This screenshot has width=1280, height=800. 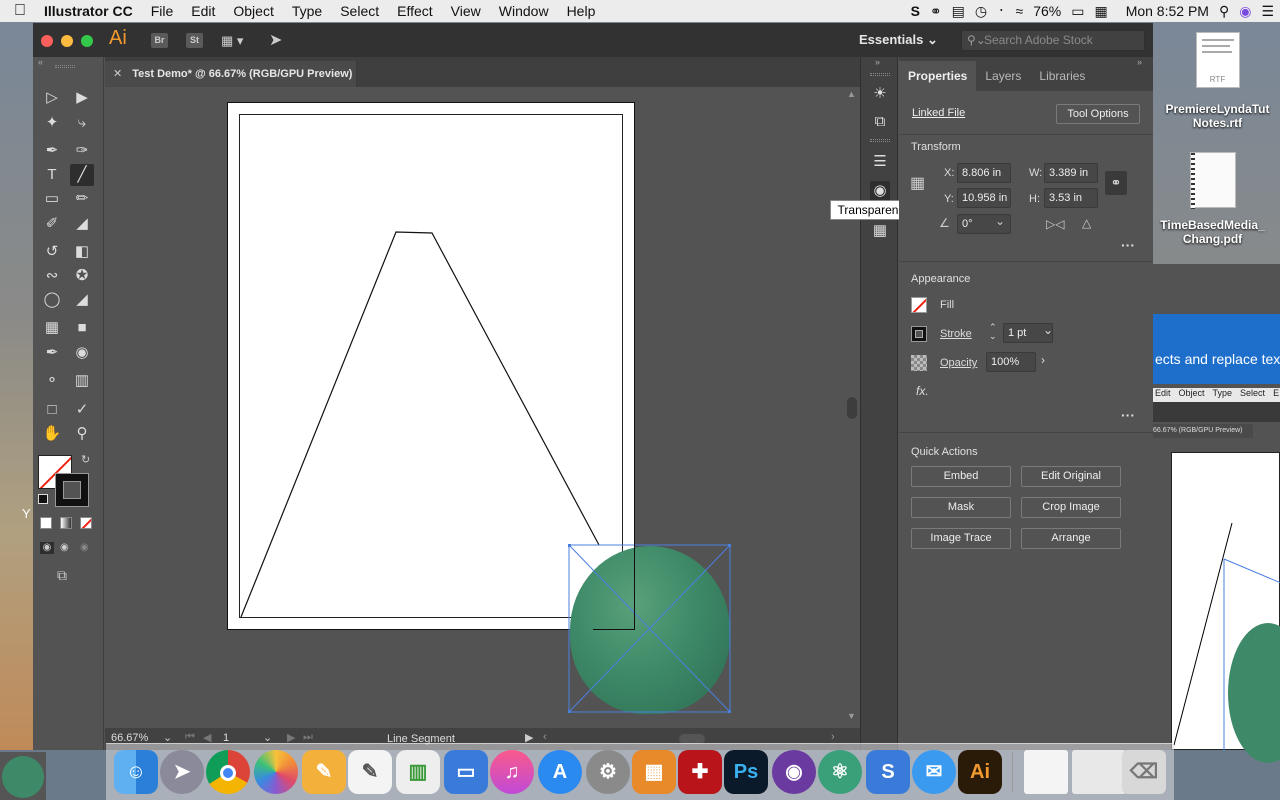 What do you see at coordinates (52, 252) in the screenshot?
I see `rotate-tool-icon: ↺` at bounding box center [52, 252].